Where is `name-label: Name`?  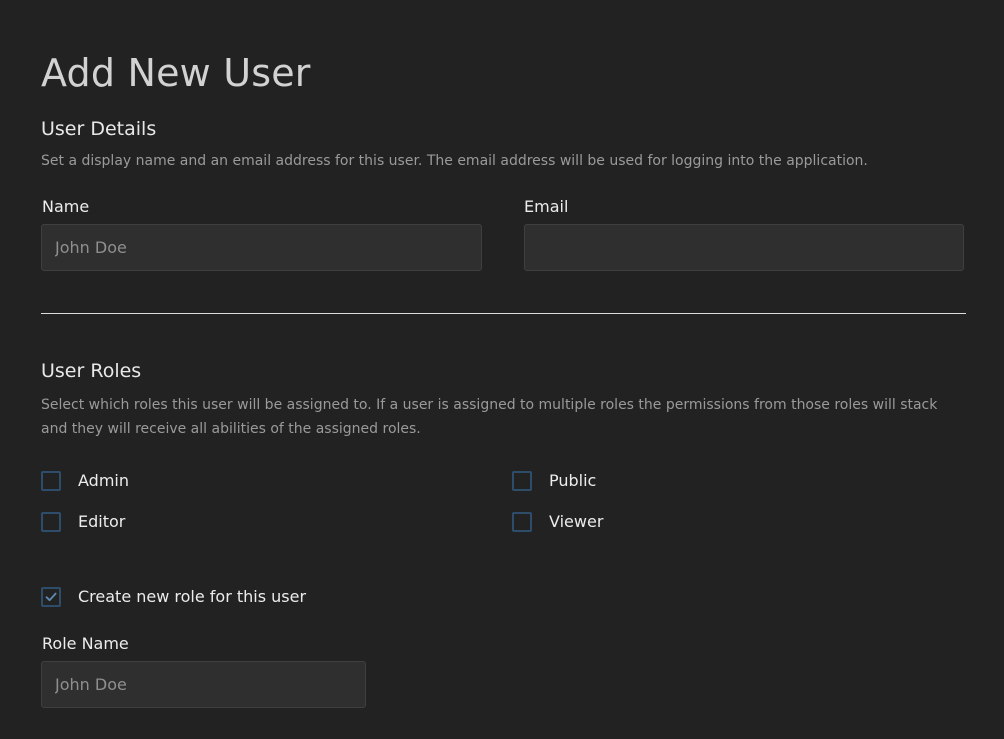 name-label: Name is located at coordinates (66, 206).